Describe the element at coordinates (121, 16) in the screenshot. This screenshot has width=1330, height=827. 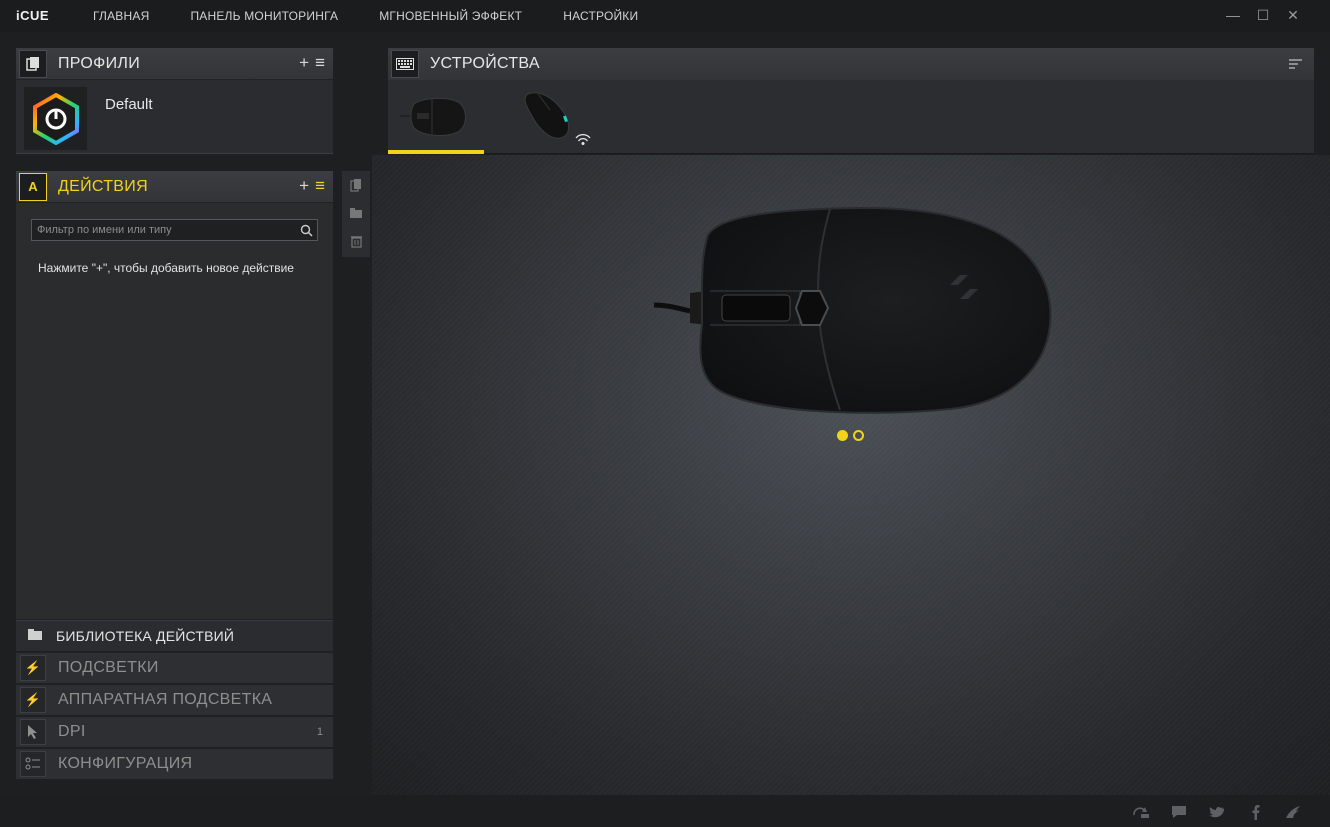
I see `nav-home: ГЛАВНАЯ` at that location.